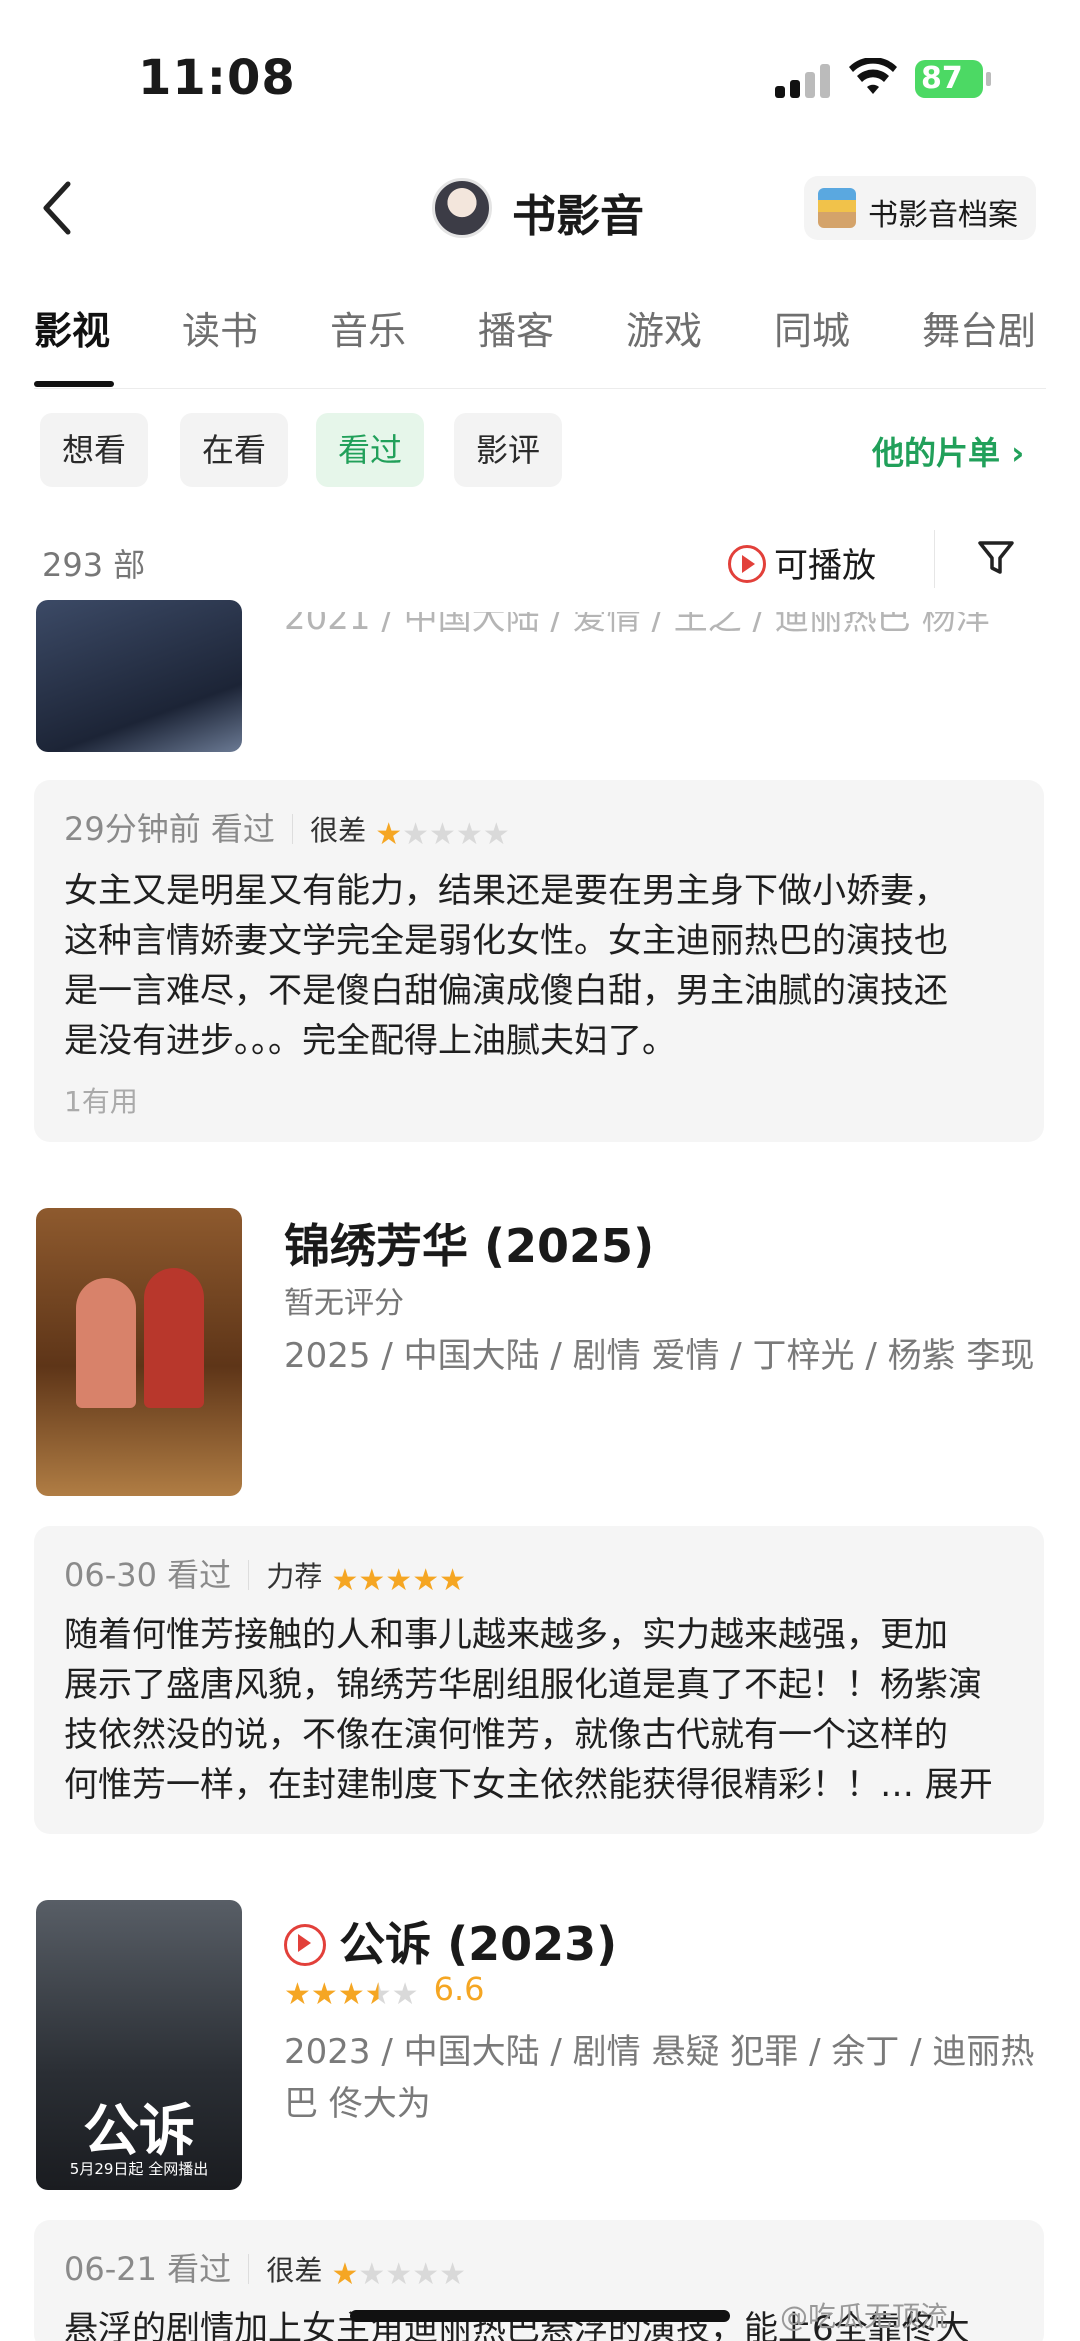  Describe the element at coordinates (368, 327) in the screenshot. I see `tab-music: 音乐` at that location.